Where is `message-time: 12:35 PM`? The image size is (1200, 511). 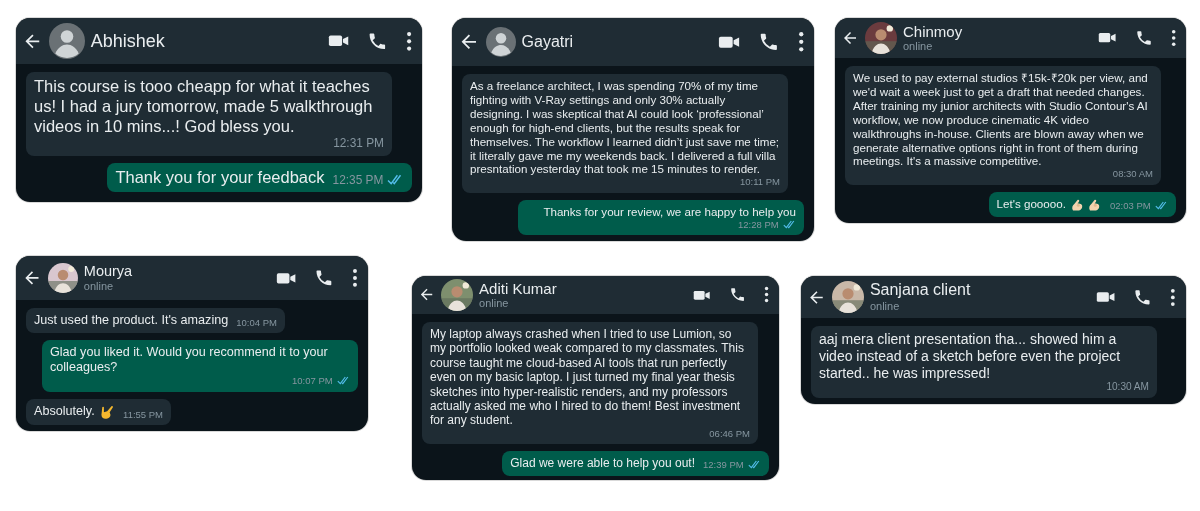
message-time: 12:35 PM is located at coordinates (358, 180).